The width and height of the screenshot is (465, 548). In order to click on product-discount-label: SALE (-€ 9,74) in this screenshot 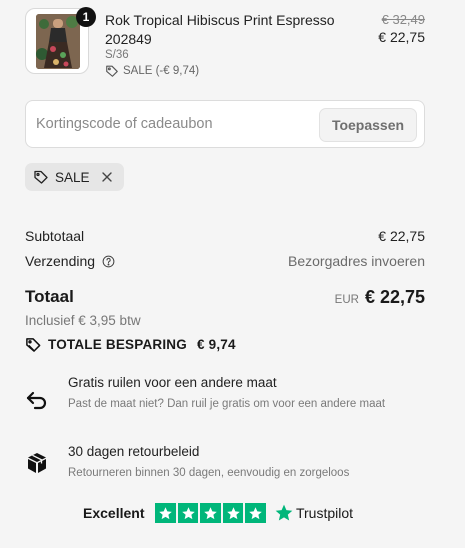, I will do `click(161, 71)`.